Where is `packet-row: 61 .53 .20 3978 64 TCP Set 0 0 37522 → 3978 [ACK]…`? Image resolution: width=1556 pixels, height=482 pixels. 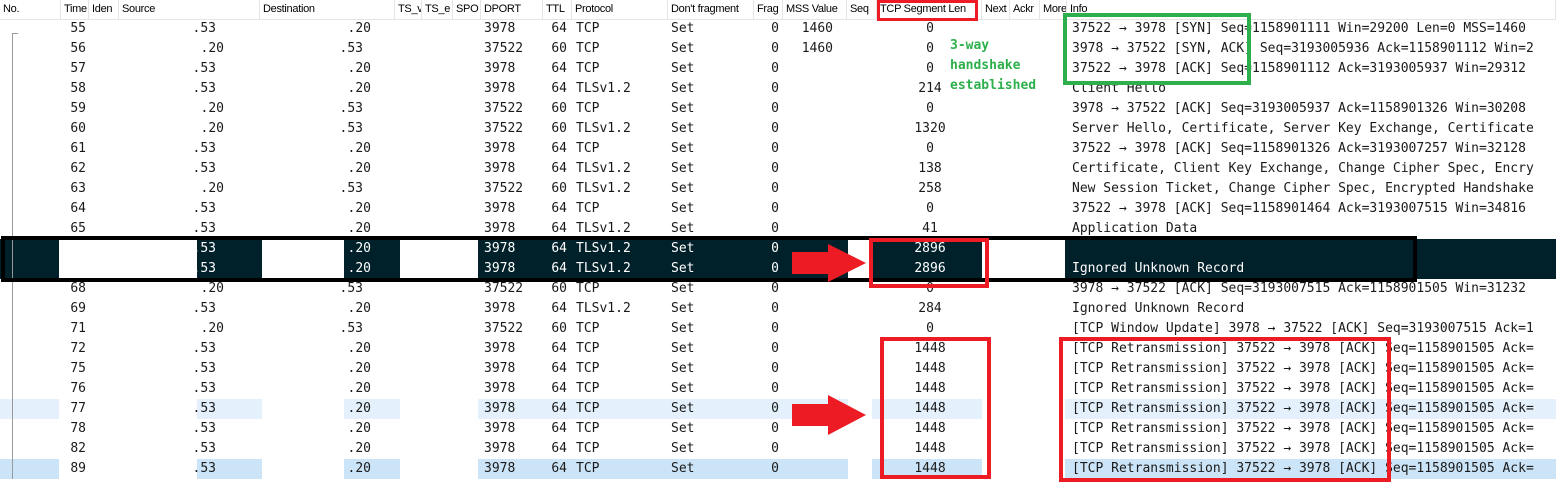
packet-row: 61 .53 .20 3978 64 TCP Set 0 0 37522 → 3978 [ACK]… is located at coordinates (778, 149).